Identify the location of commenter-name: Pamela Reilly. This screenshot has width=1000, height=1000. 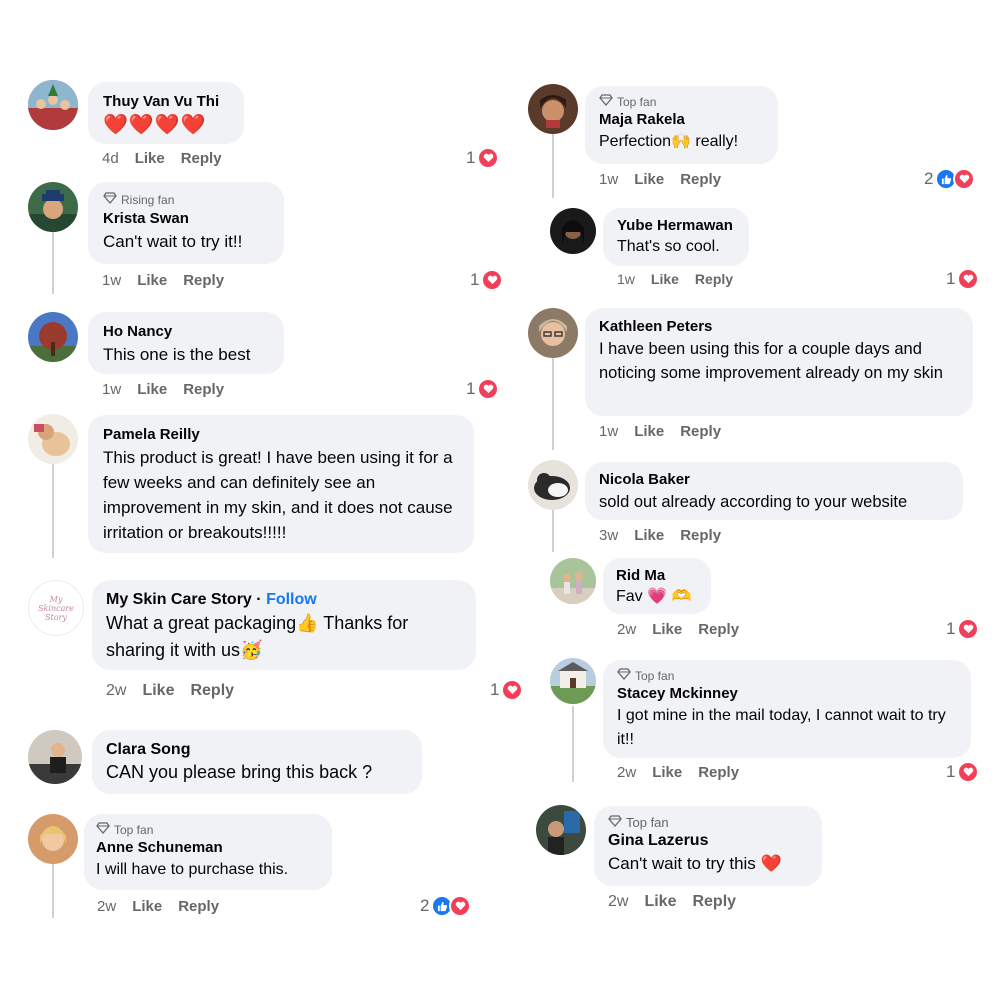
(281, 435).